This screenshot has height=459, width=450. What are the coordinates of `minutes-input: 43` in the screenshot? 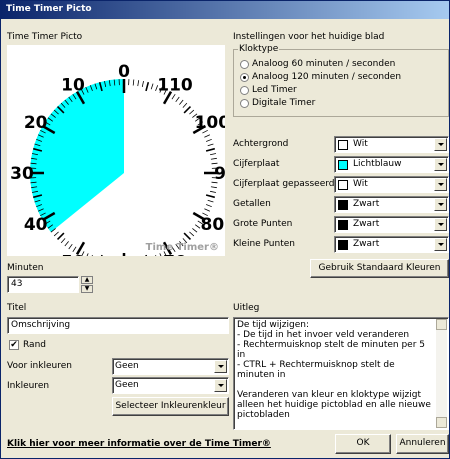 It's located at (43, 284).